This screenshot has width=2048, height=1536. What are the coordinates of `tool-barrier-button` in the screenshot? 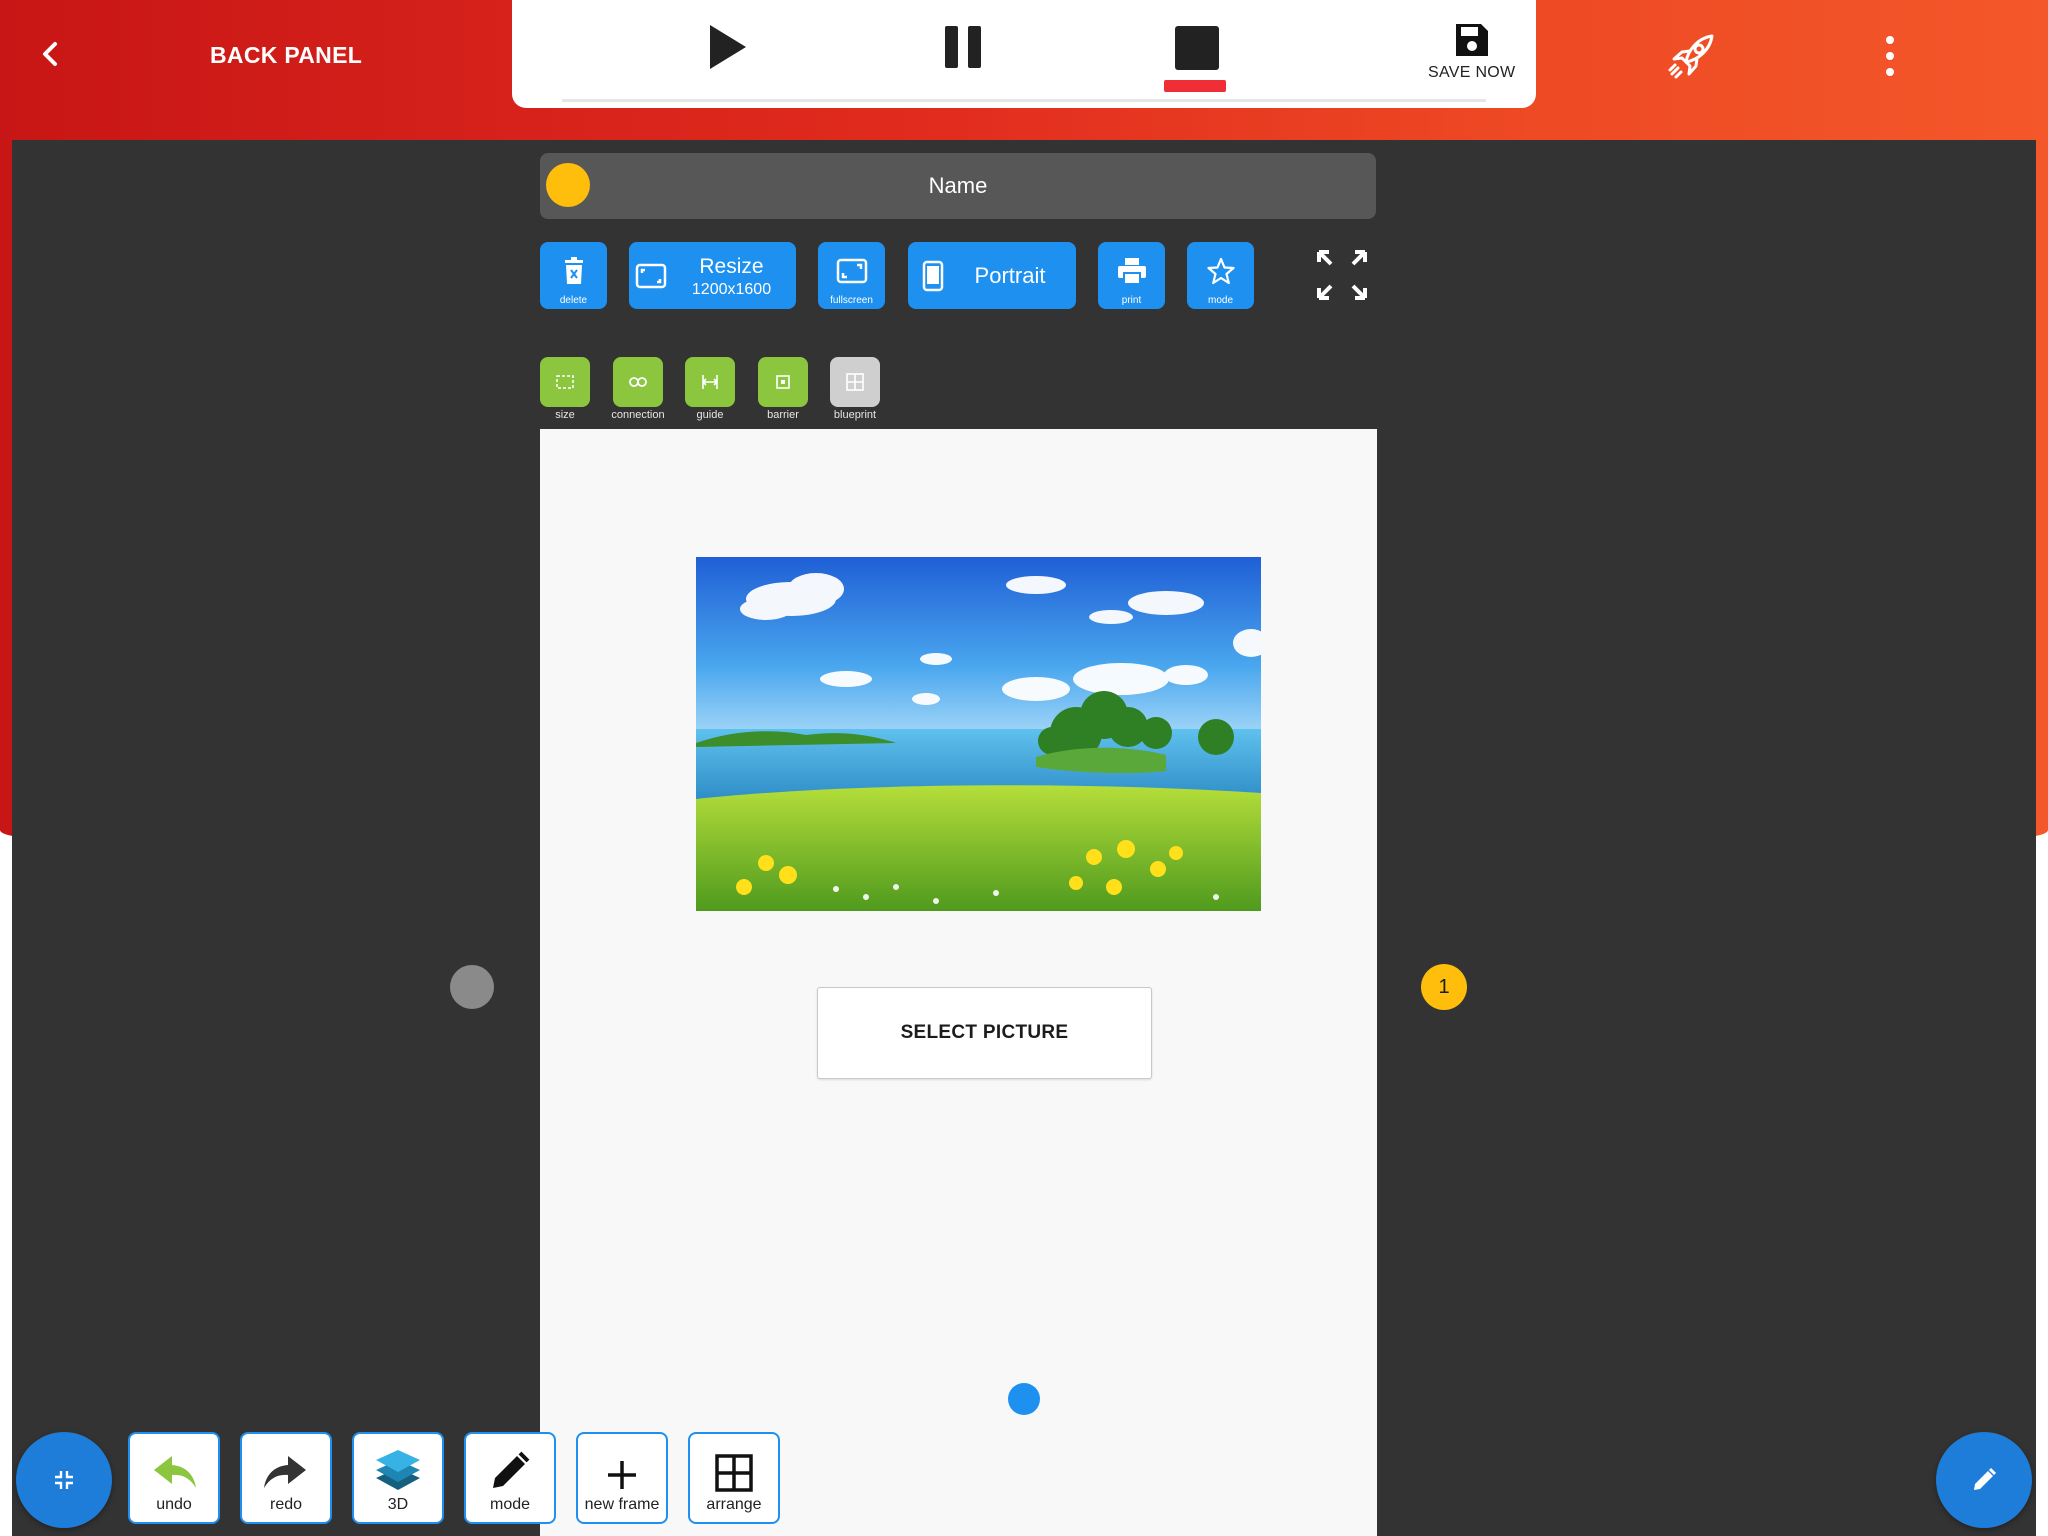 It's located at (783, 382).